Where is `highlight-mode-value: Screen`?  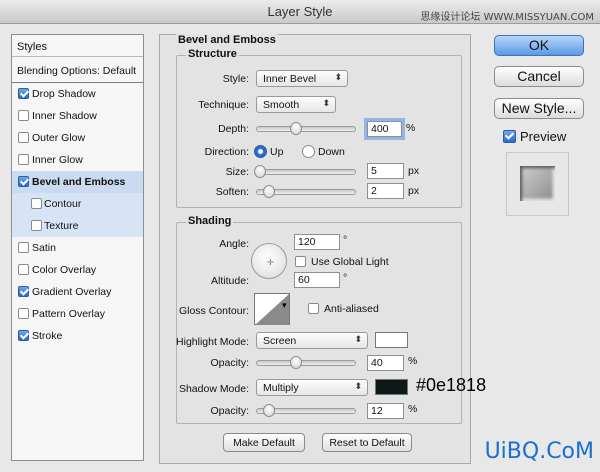
highlight-mode-value: Screen is located at coordinates (280, 341).